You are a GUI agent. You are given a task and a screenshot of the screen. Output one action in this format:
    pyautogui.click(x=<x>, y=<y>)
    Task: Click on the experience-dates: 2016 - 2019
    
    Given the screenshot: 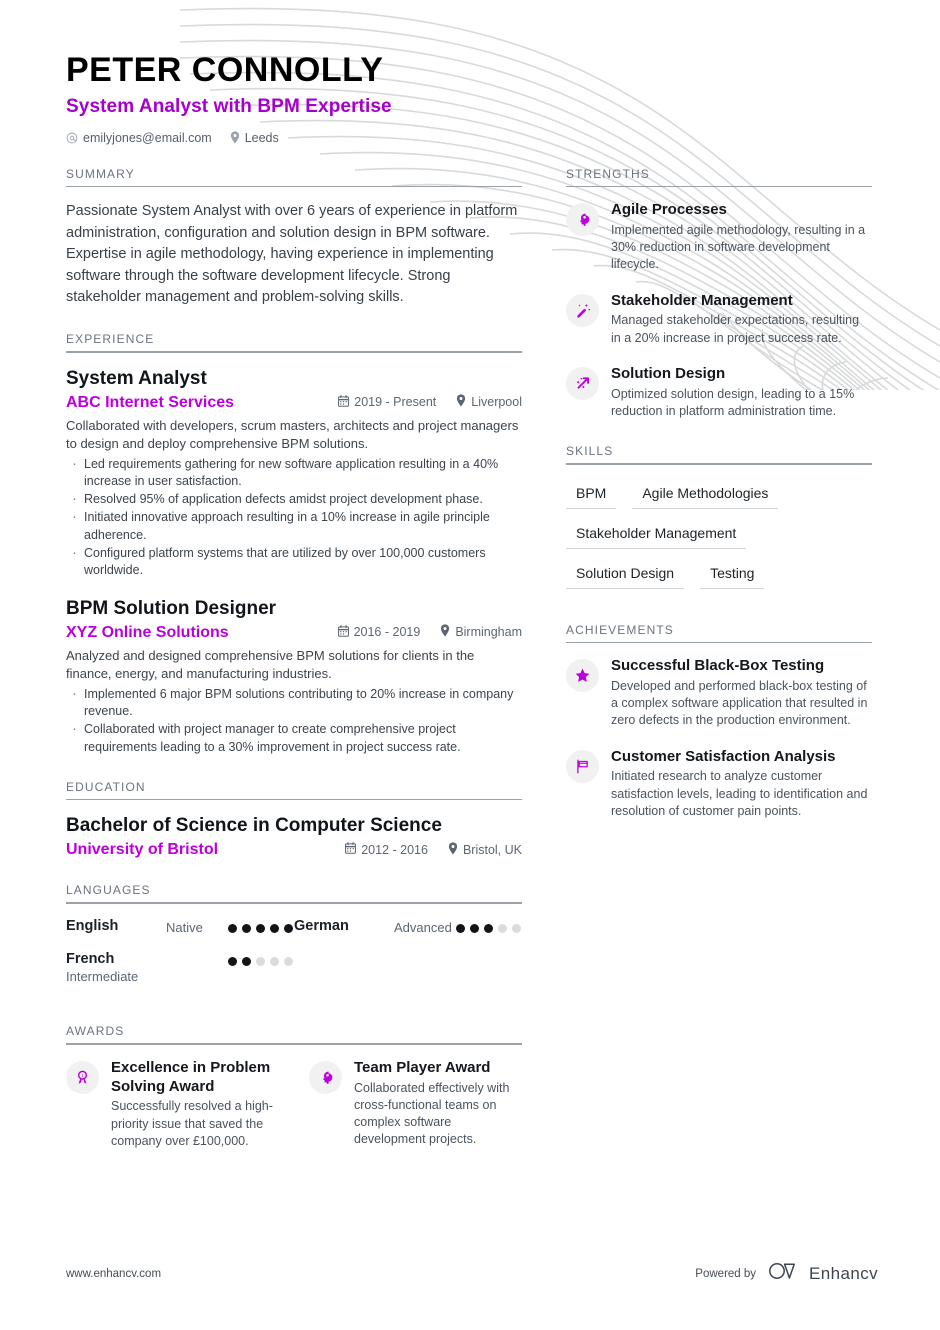 What is the action you would take?
    pyautogui.click(x=379, y=632)
    